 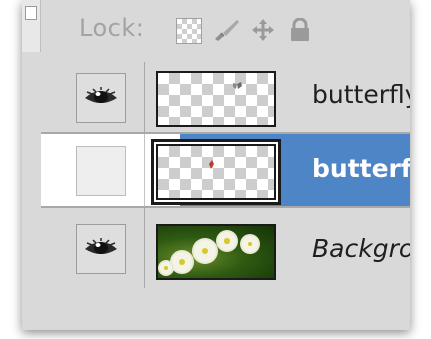 I want to click on mini-document-icon, so click(x=31, y=13).